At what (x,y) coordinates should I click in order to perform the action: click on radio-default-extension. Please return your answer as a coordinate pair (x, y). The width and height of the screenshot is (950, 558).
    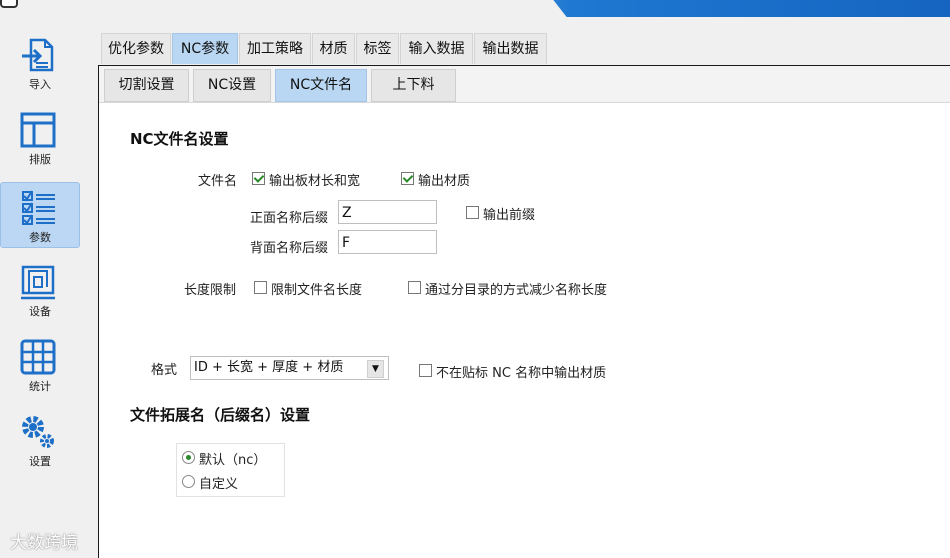
    Looking at the image, I should click on (188, 457).